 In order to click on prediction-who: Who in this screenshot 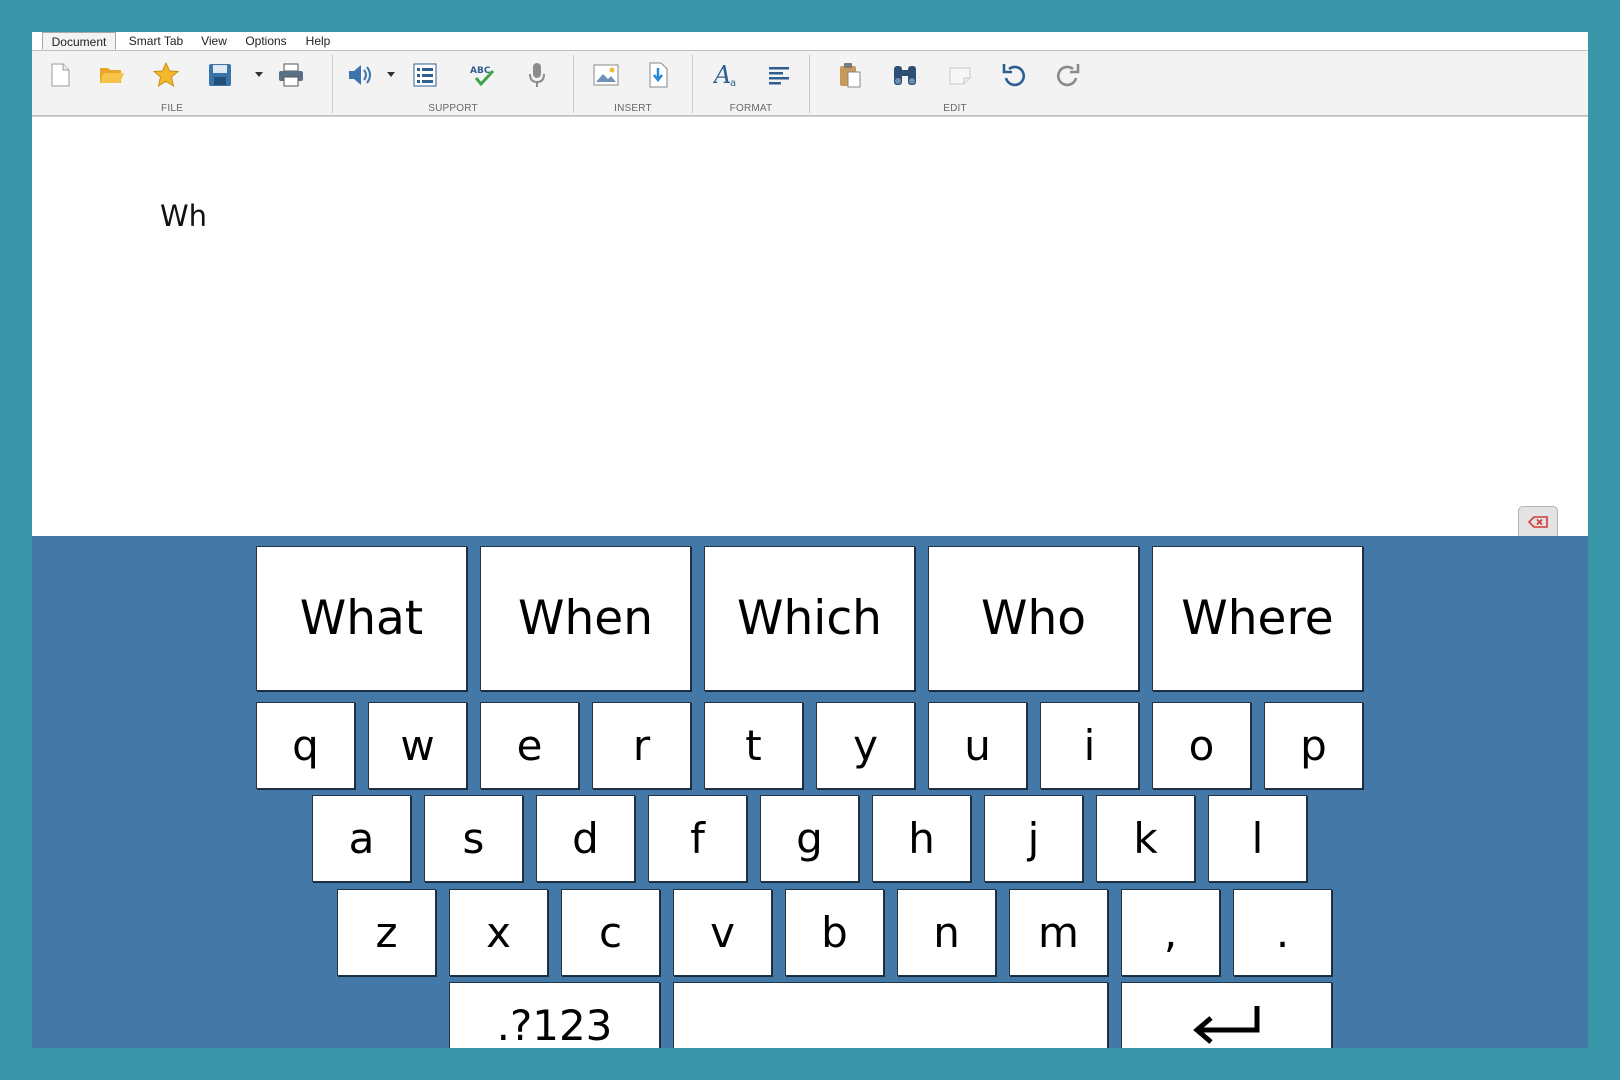, I will do `click(1033, 618)`.